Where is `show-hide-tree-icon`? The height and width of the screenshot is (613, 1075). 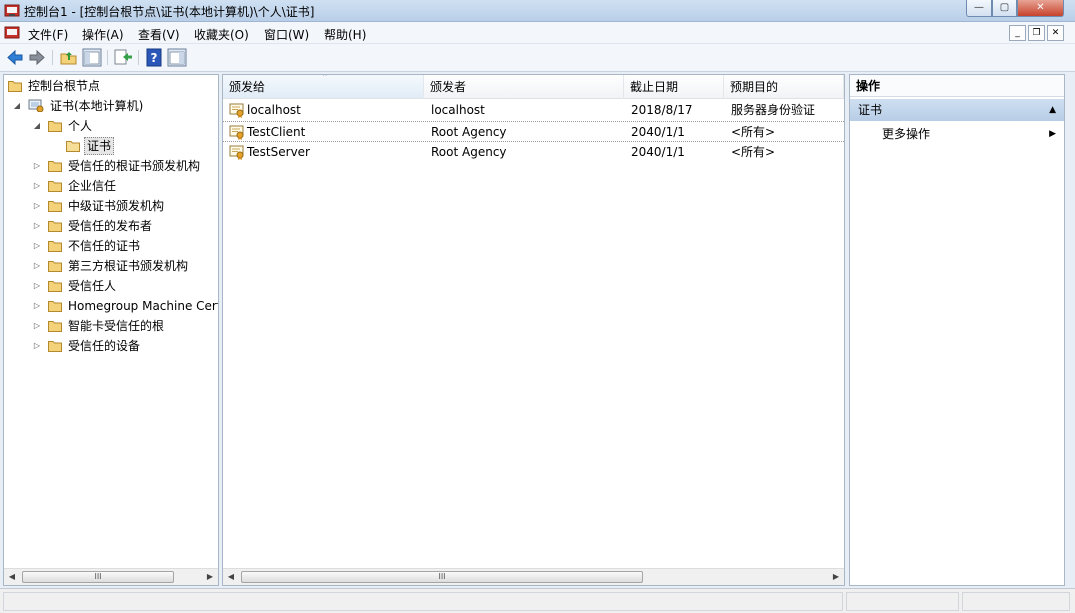
show-hide-tree-icon is located at coordinates (92, 57).